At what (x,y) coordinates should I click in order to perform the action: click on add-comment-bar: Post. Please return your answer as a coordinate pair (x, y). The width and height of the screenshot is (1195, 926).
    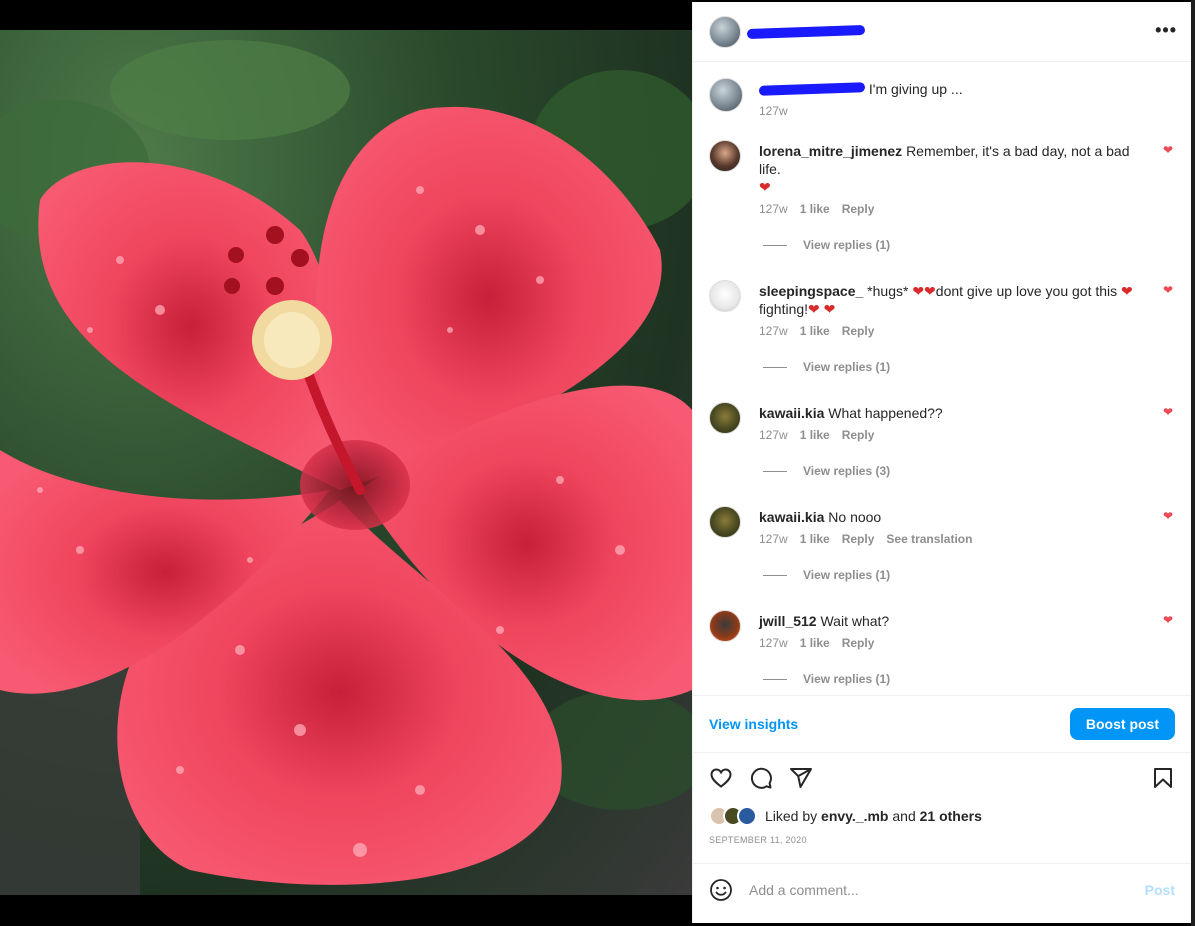
    Looking at the image, I should click on (942, 889).